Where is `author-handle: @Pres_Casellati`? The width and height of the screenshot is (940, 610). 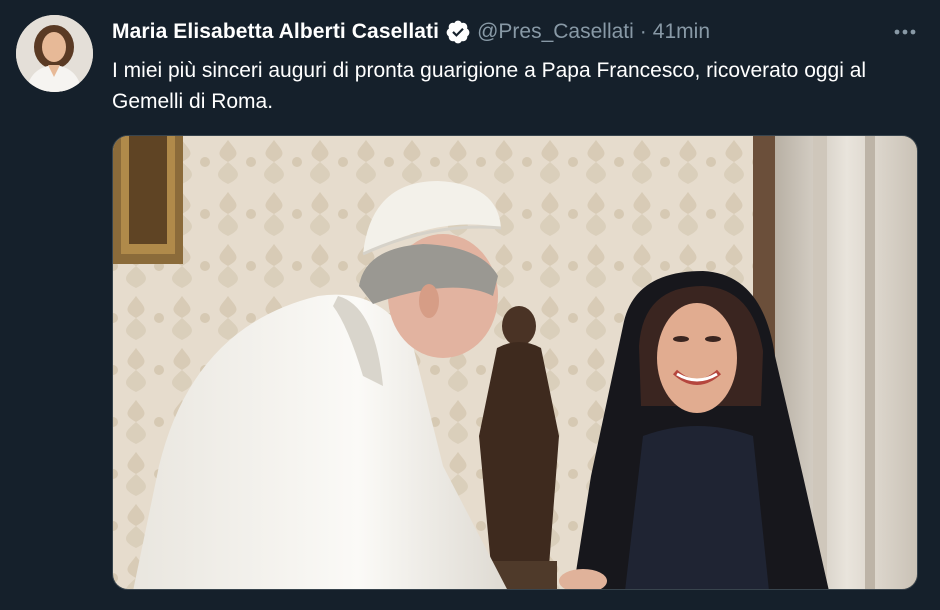
author-handle: @Pres_Casellati is located at coordinates (555, 32).